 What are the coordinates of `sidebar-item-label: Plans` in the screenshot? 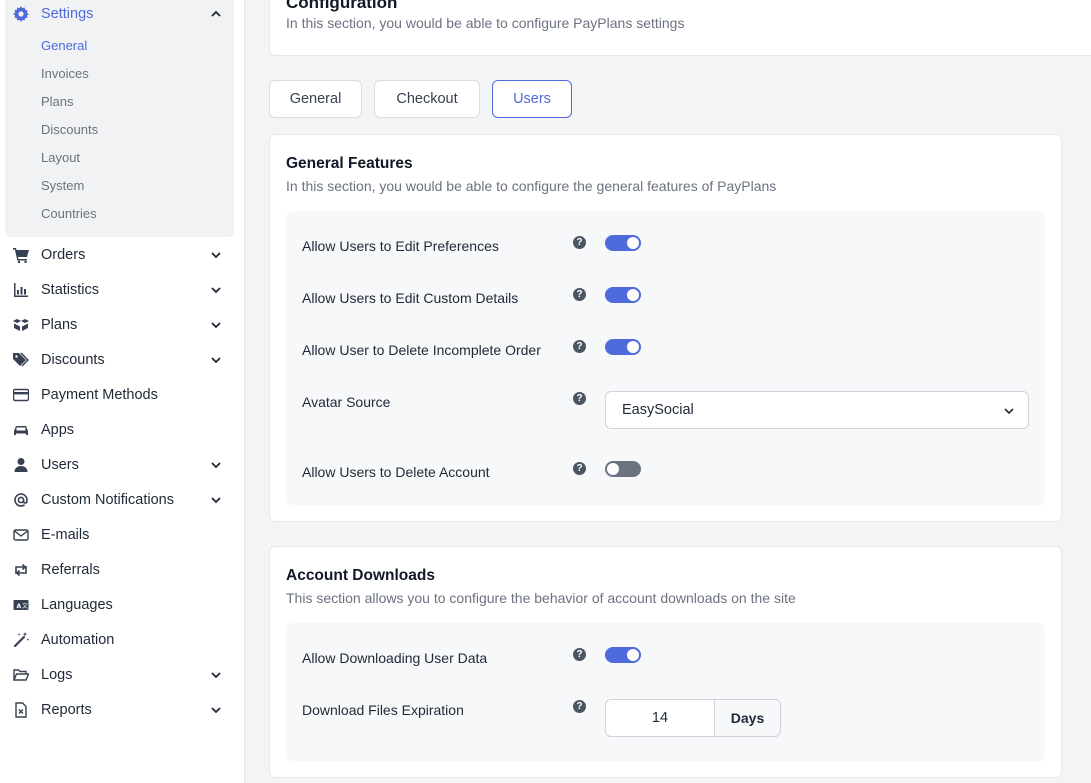 It's located at (59, 324).